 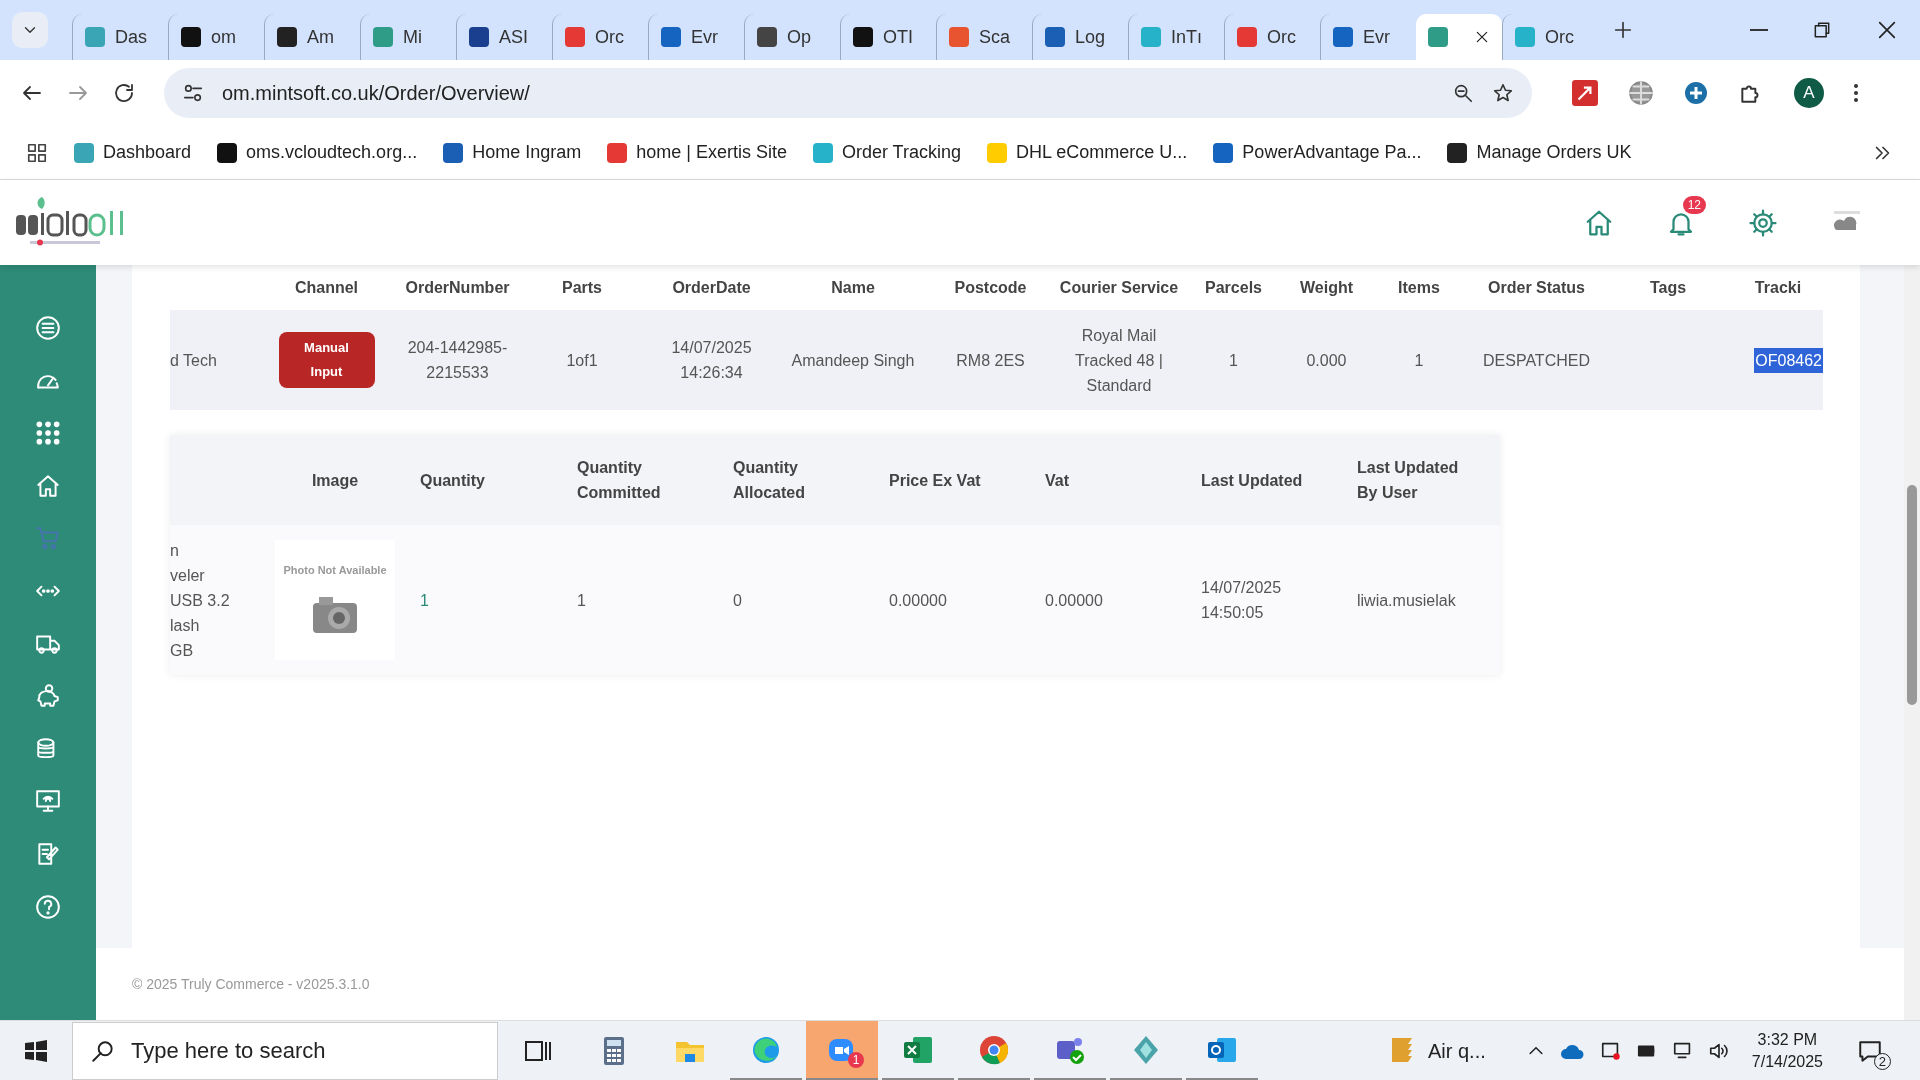 What do you see at coordinates (1694, 204) in the screenshot?
I see `notification-badge: 12` at bounding box center [1694, 204].